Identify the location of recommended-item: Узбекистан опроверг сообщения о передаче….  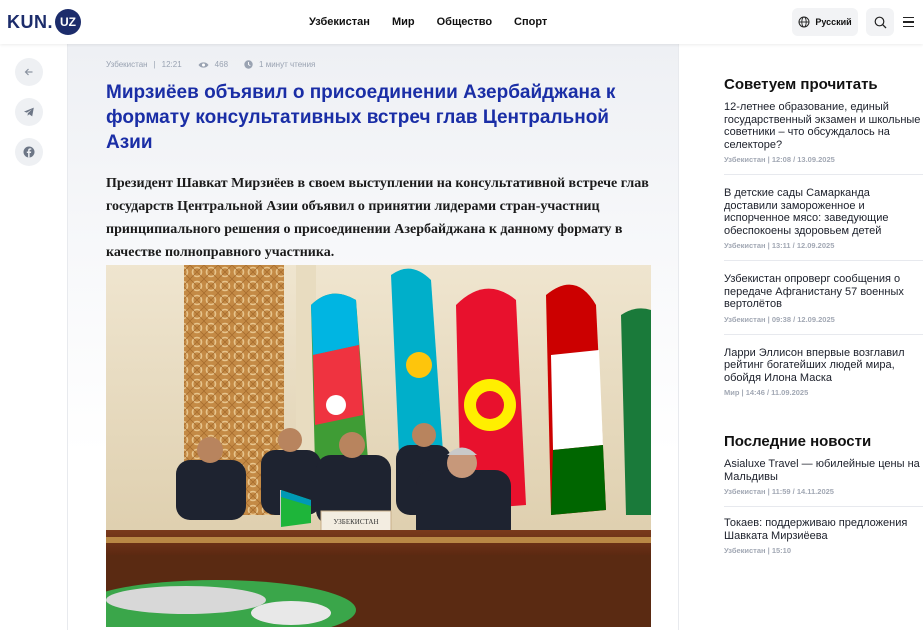
(823, 303).